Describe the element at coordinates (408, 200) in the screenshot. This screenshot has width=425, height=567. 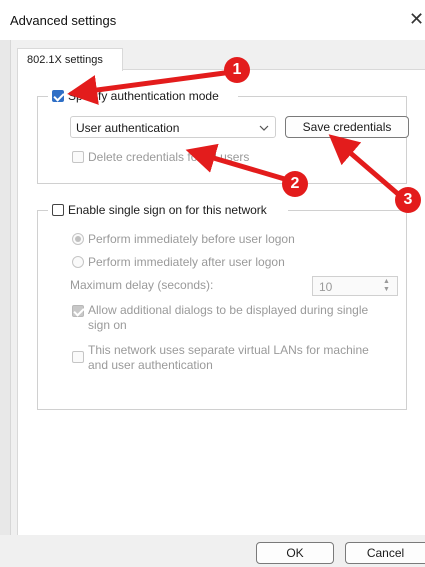
I see `annotation-badge-3: 3` at that location.